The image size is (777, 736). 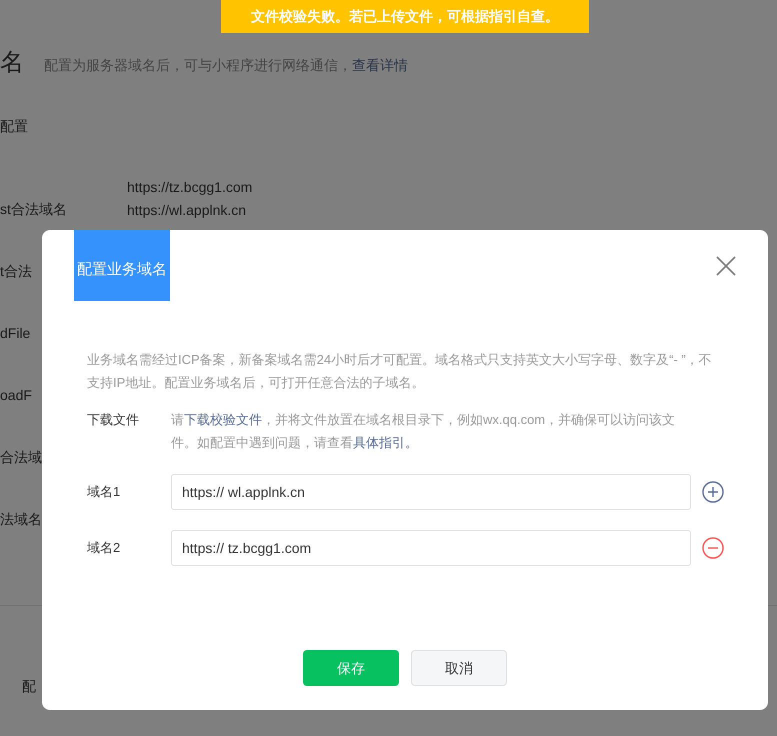 What do you see at coordinates (423, 431) in the screenshot?
I see `download-instructions: 请下载校验文件，并将文件放置在域名根目录下，例如wx.qq.com，并确保可以访问该文件。如配置中遇到问题，请查看具体指引。` at bounding box center [423, 431].